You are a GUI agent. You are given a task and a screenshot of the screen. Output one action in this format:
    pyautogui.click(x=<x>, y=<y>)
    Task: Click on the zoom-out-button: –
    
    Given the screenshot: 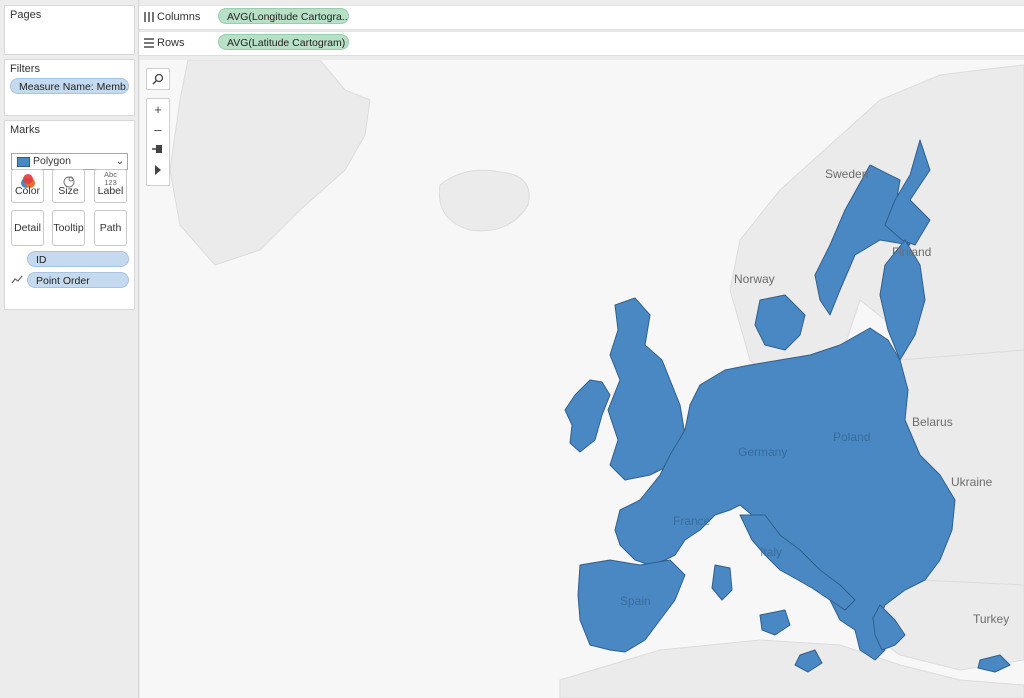 What is the action you would take?
    pyautogui.click(x=158, y=130)
    